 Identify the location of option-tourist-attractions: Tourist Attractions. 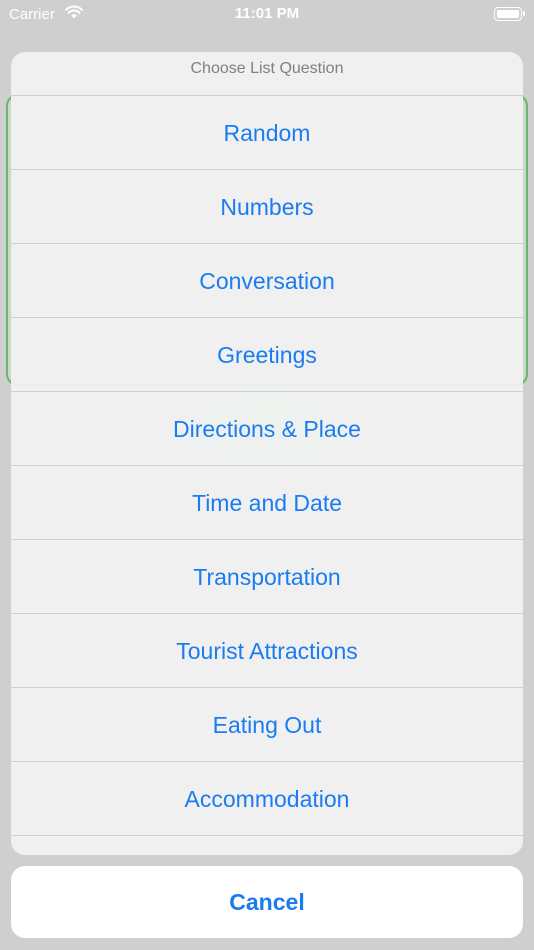
(267, 651).